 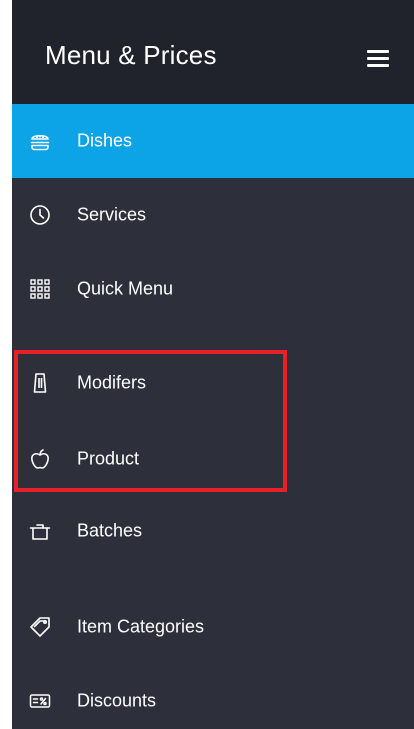 What do you see at coordinates (40, 531) in the screenshot?
I see `pot-icon` at bounding box center [40, 531].